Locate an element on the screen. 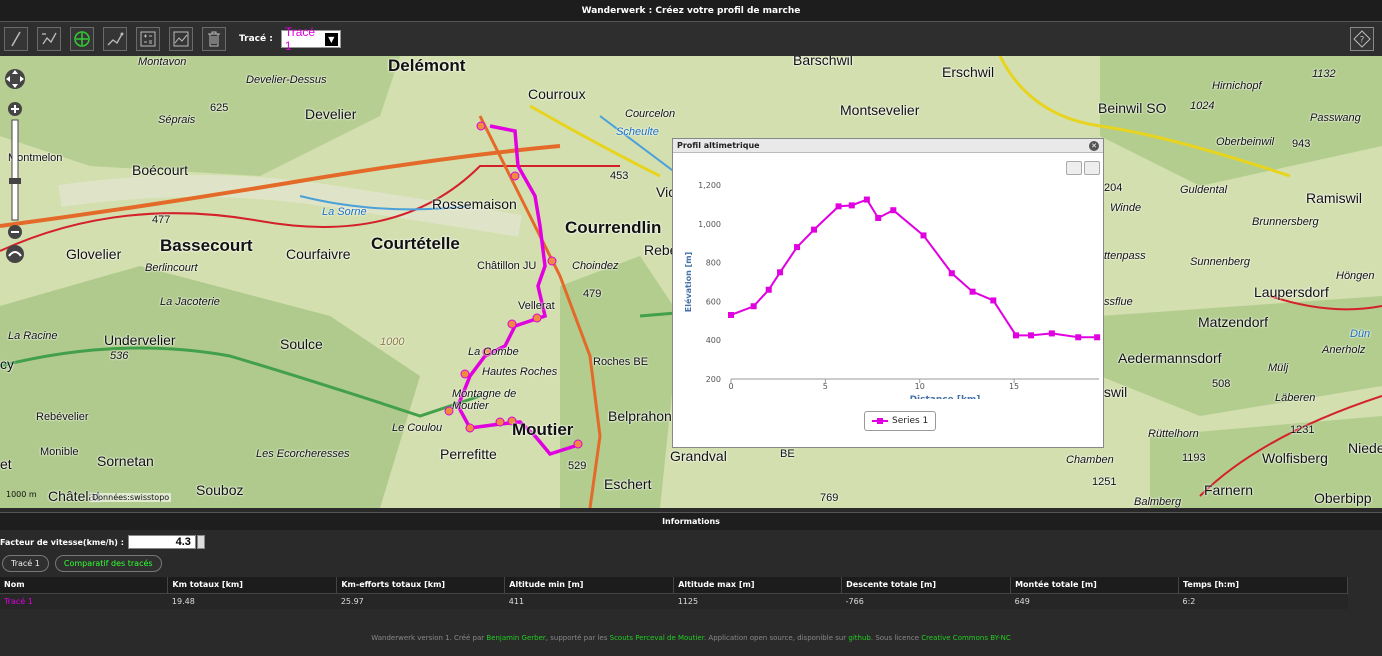  trace-select: Tracé 1 ▼ is located at coordinates (310, 39).